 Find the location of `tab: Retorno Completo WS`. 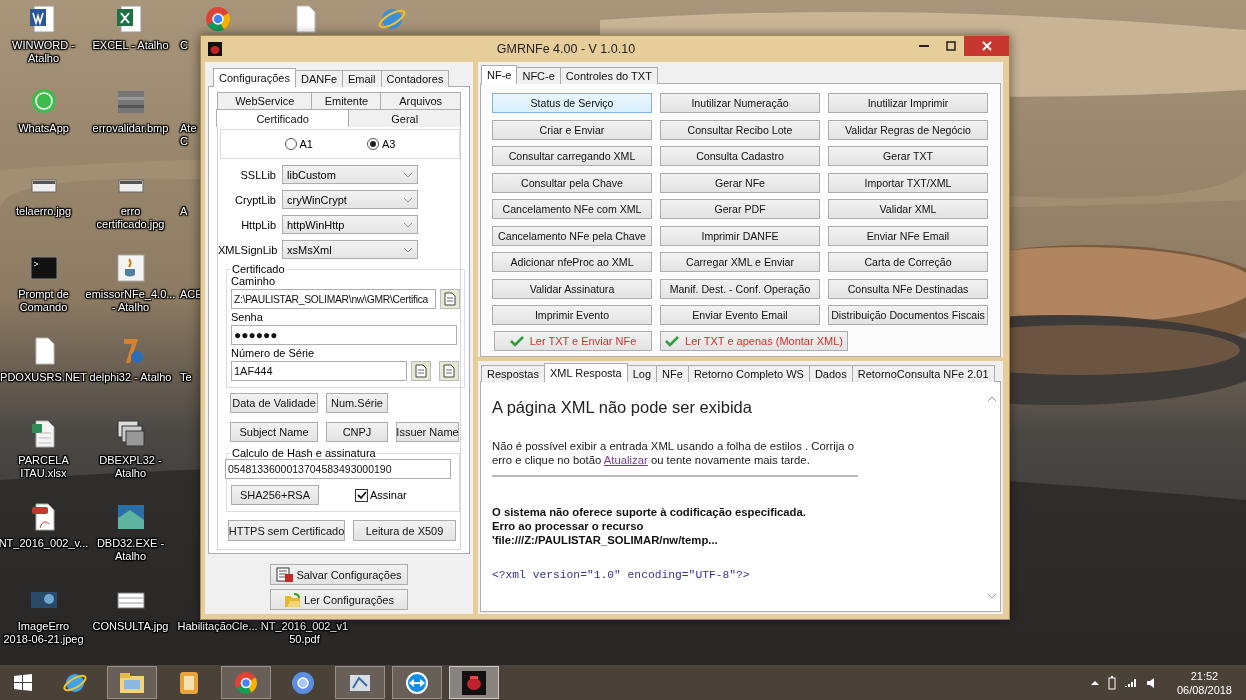

tab: Retorno Completo WS is located at coordinates (748, 373).